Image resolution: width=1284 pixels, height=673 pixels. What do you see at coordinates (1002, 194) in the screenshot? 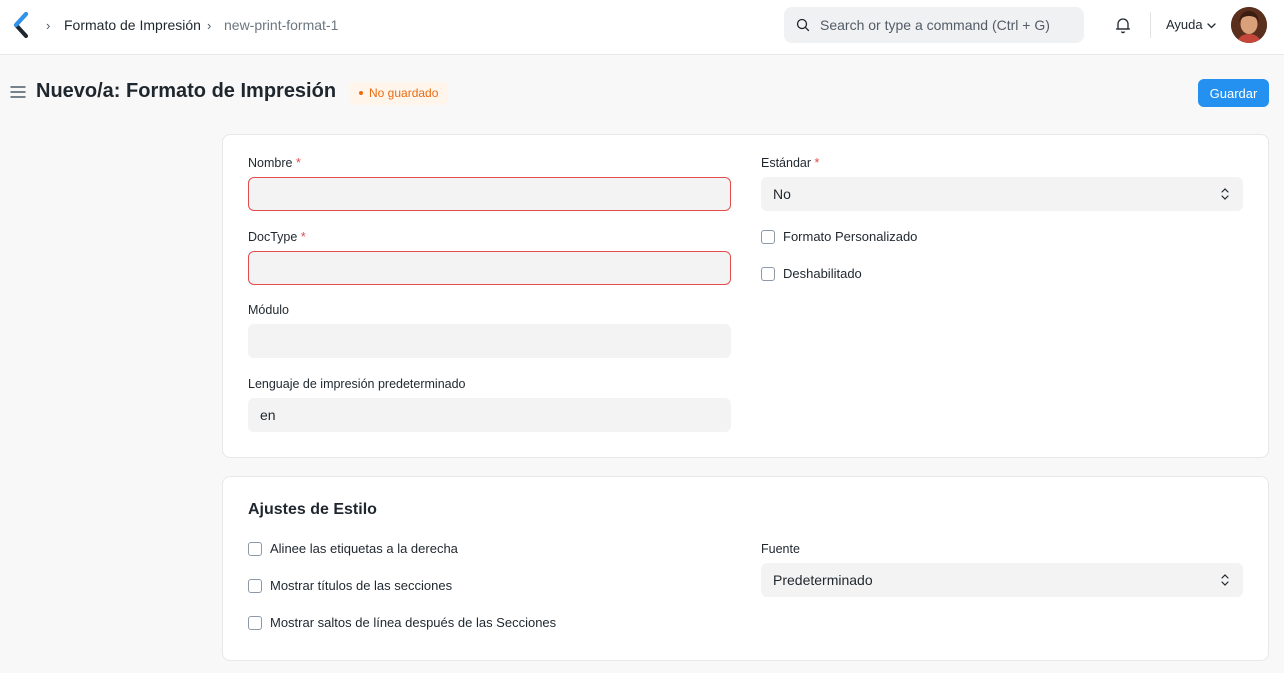
I see `estandar-select: No` at bounding box center [1002, 194].